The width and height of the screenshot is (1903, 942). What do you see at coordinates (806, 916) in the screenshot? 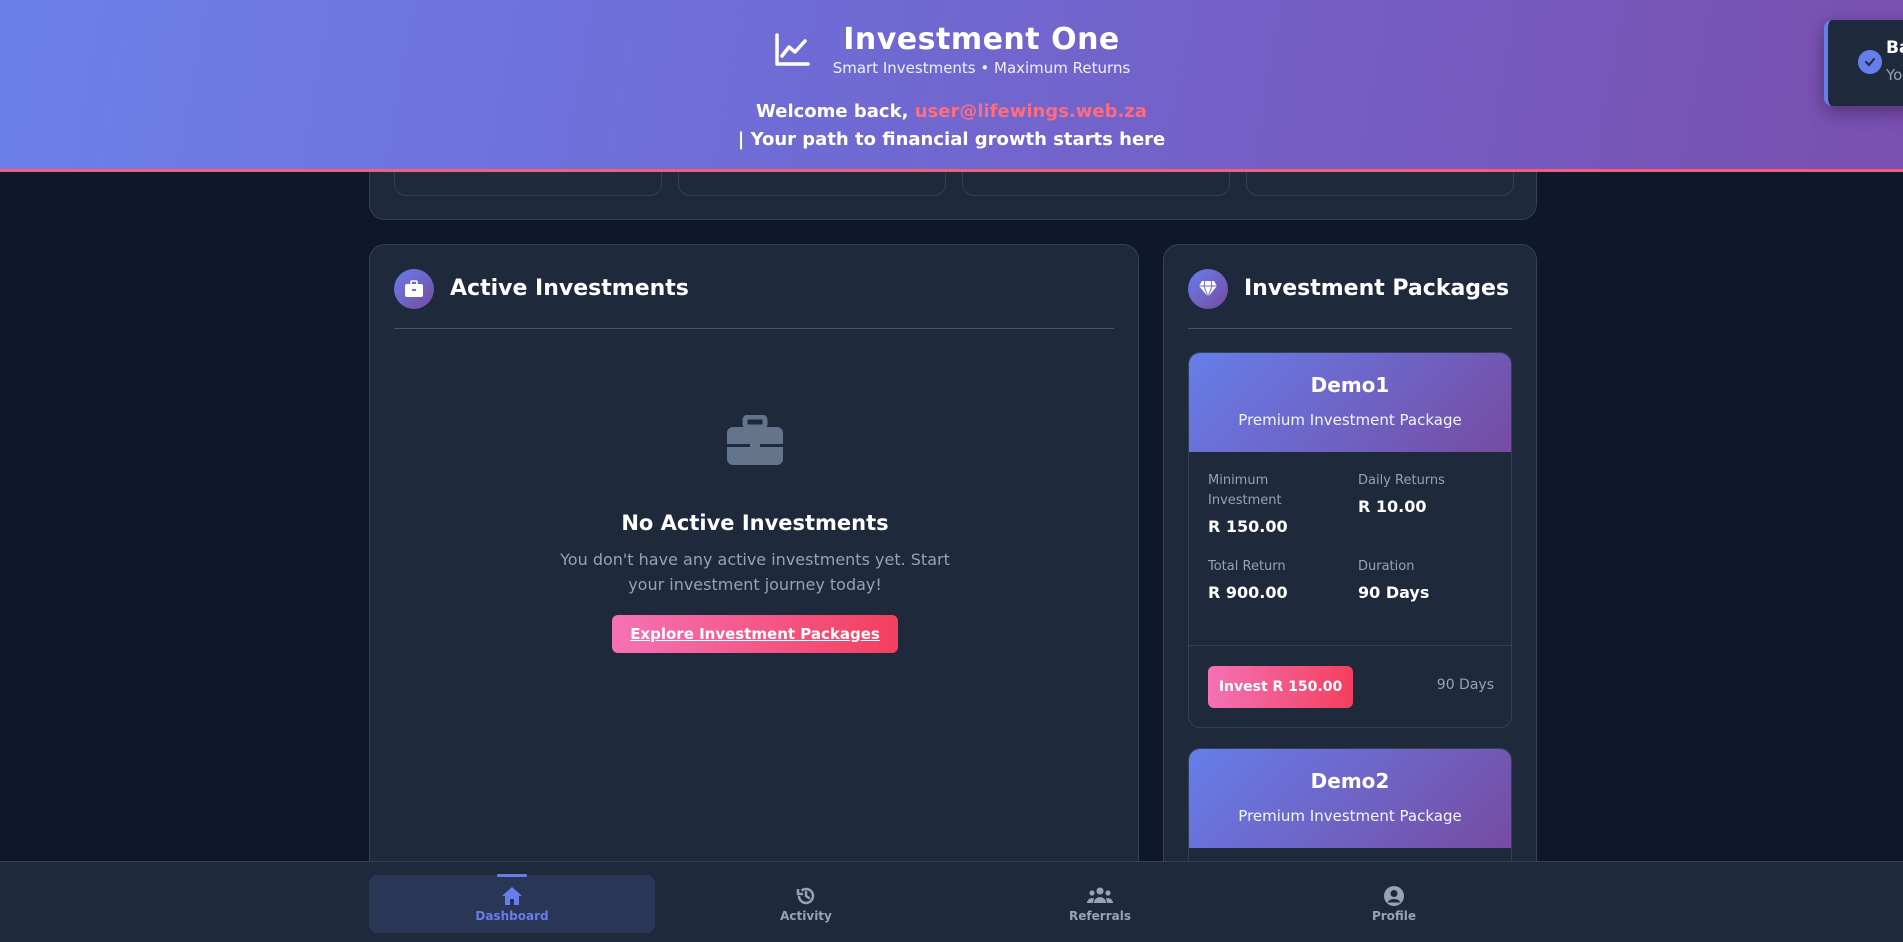
I see `nav-label: Activity` at bounding box center [806, 916].